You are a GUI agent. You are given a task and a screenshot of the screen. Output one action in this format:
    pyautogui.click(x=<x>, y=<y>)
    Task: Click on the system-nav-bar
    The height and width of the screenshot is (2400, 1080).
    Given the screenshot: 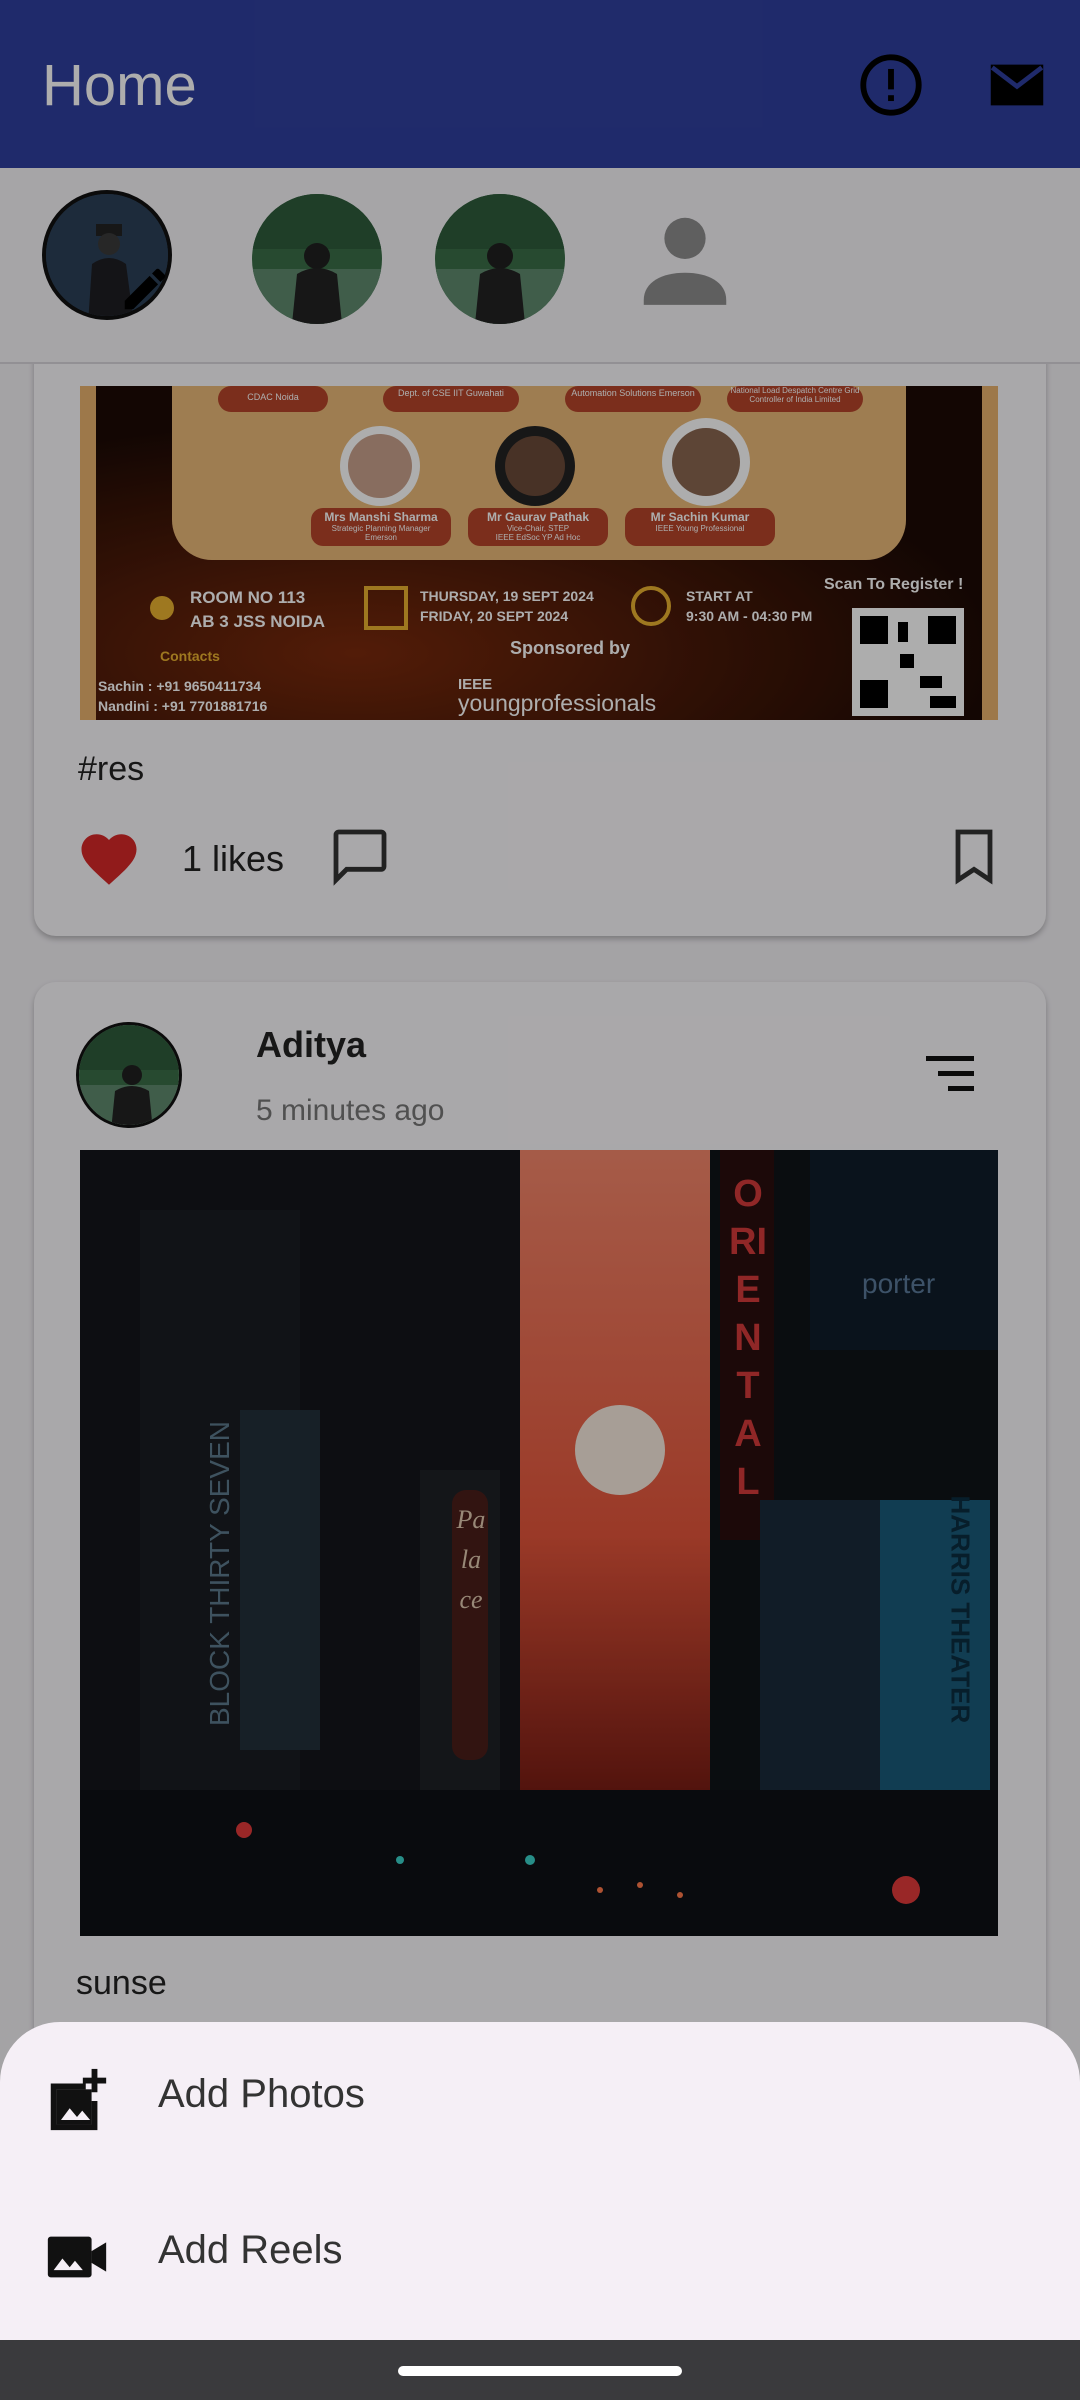 What is the action you would take?
    pyautogui.click(x=540, y=2370)
    